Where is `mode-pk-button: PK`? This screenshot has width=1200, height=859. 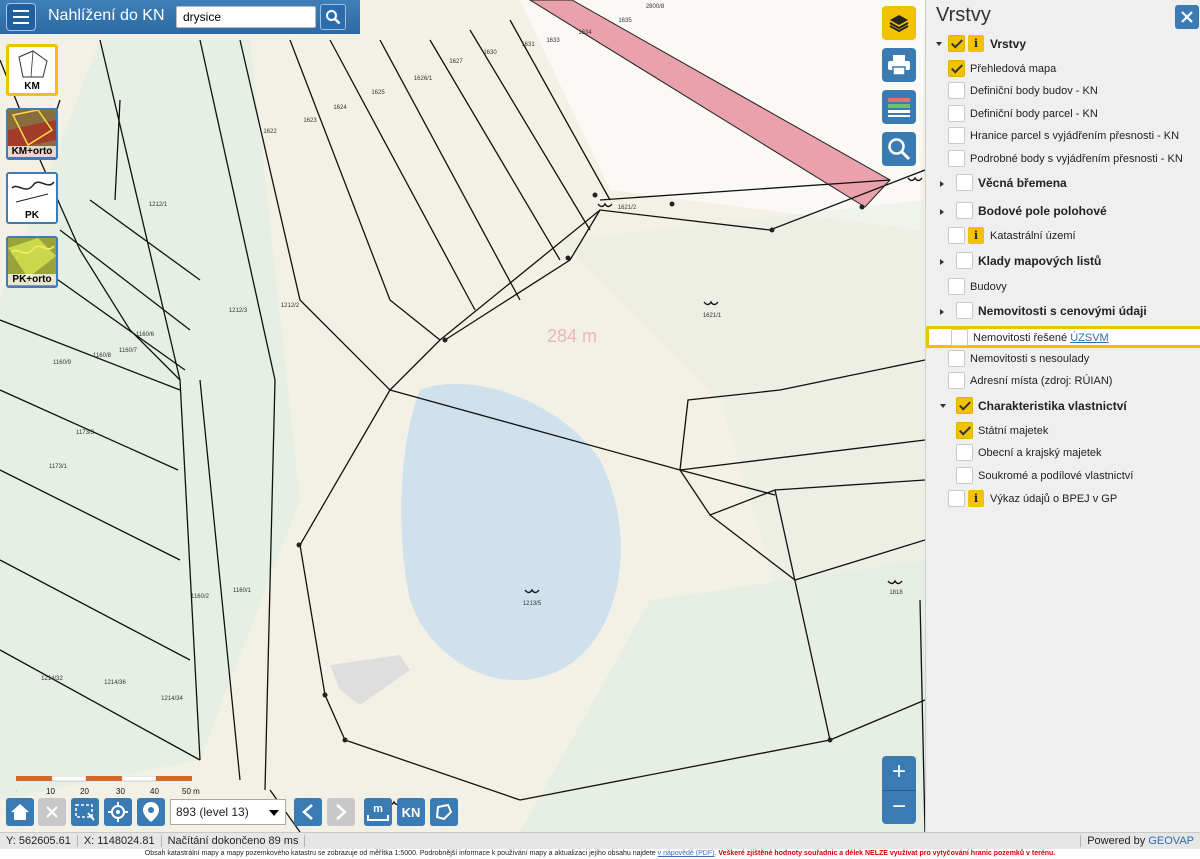
mode-pk-button: PK is located at coordinates (32, 198).